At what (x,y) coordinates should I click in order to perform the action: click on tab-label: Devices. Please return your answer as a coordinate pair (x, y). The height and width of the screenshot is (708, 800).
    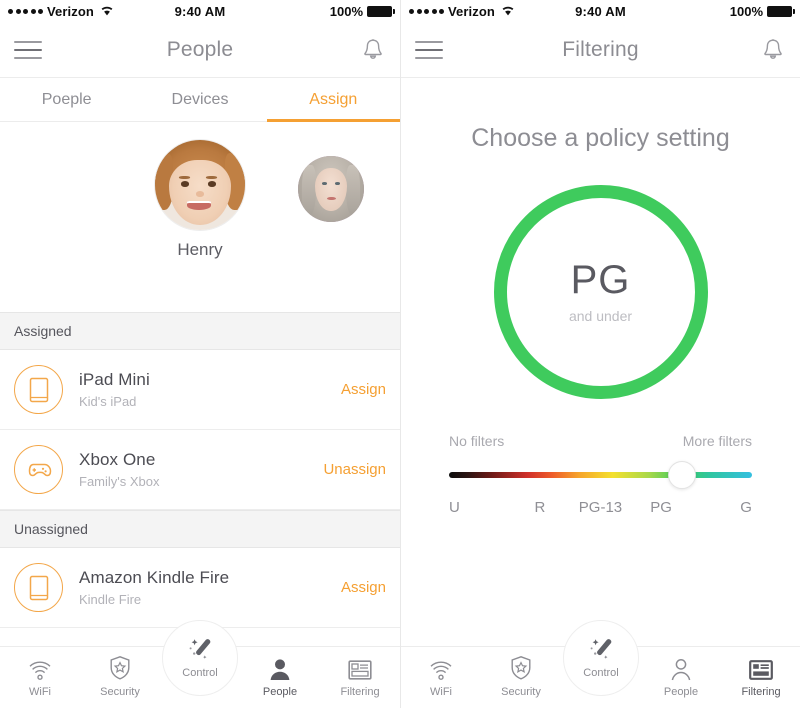
    Looking at the image, I should click on (200, 99).